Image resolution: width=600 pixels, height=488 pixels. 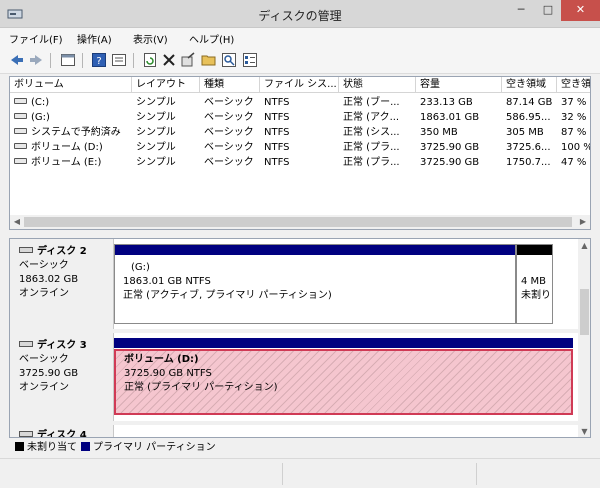 What do you see at coordinates (229, 60) in the screenshot?
I see `search-icon` at bounding box center [229, 60].